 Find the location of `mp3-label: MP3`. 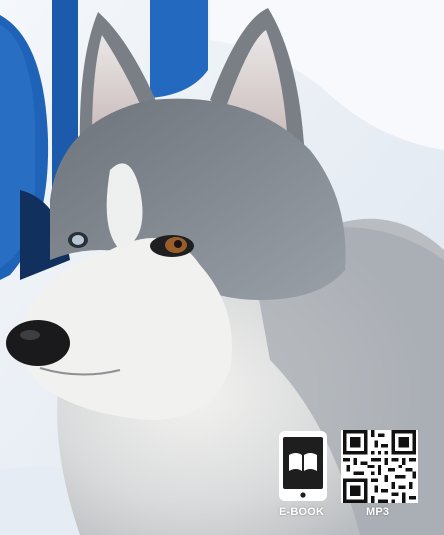

mp3-label: MP3 is located at coordinates (378, 512).